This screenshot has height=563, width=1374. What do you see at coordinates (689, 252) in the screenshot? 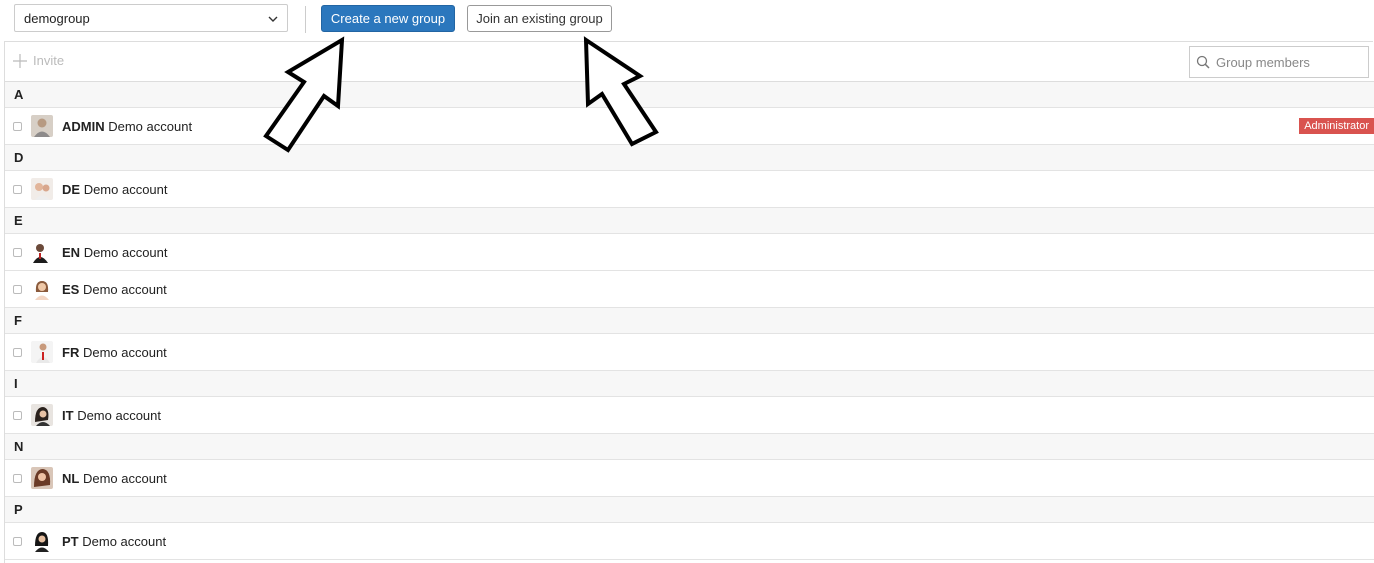
I see `table-row: EN Demo account` at bounding box center [689, 252].